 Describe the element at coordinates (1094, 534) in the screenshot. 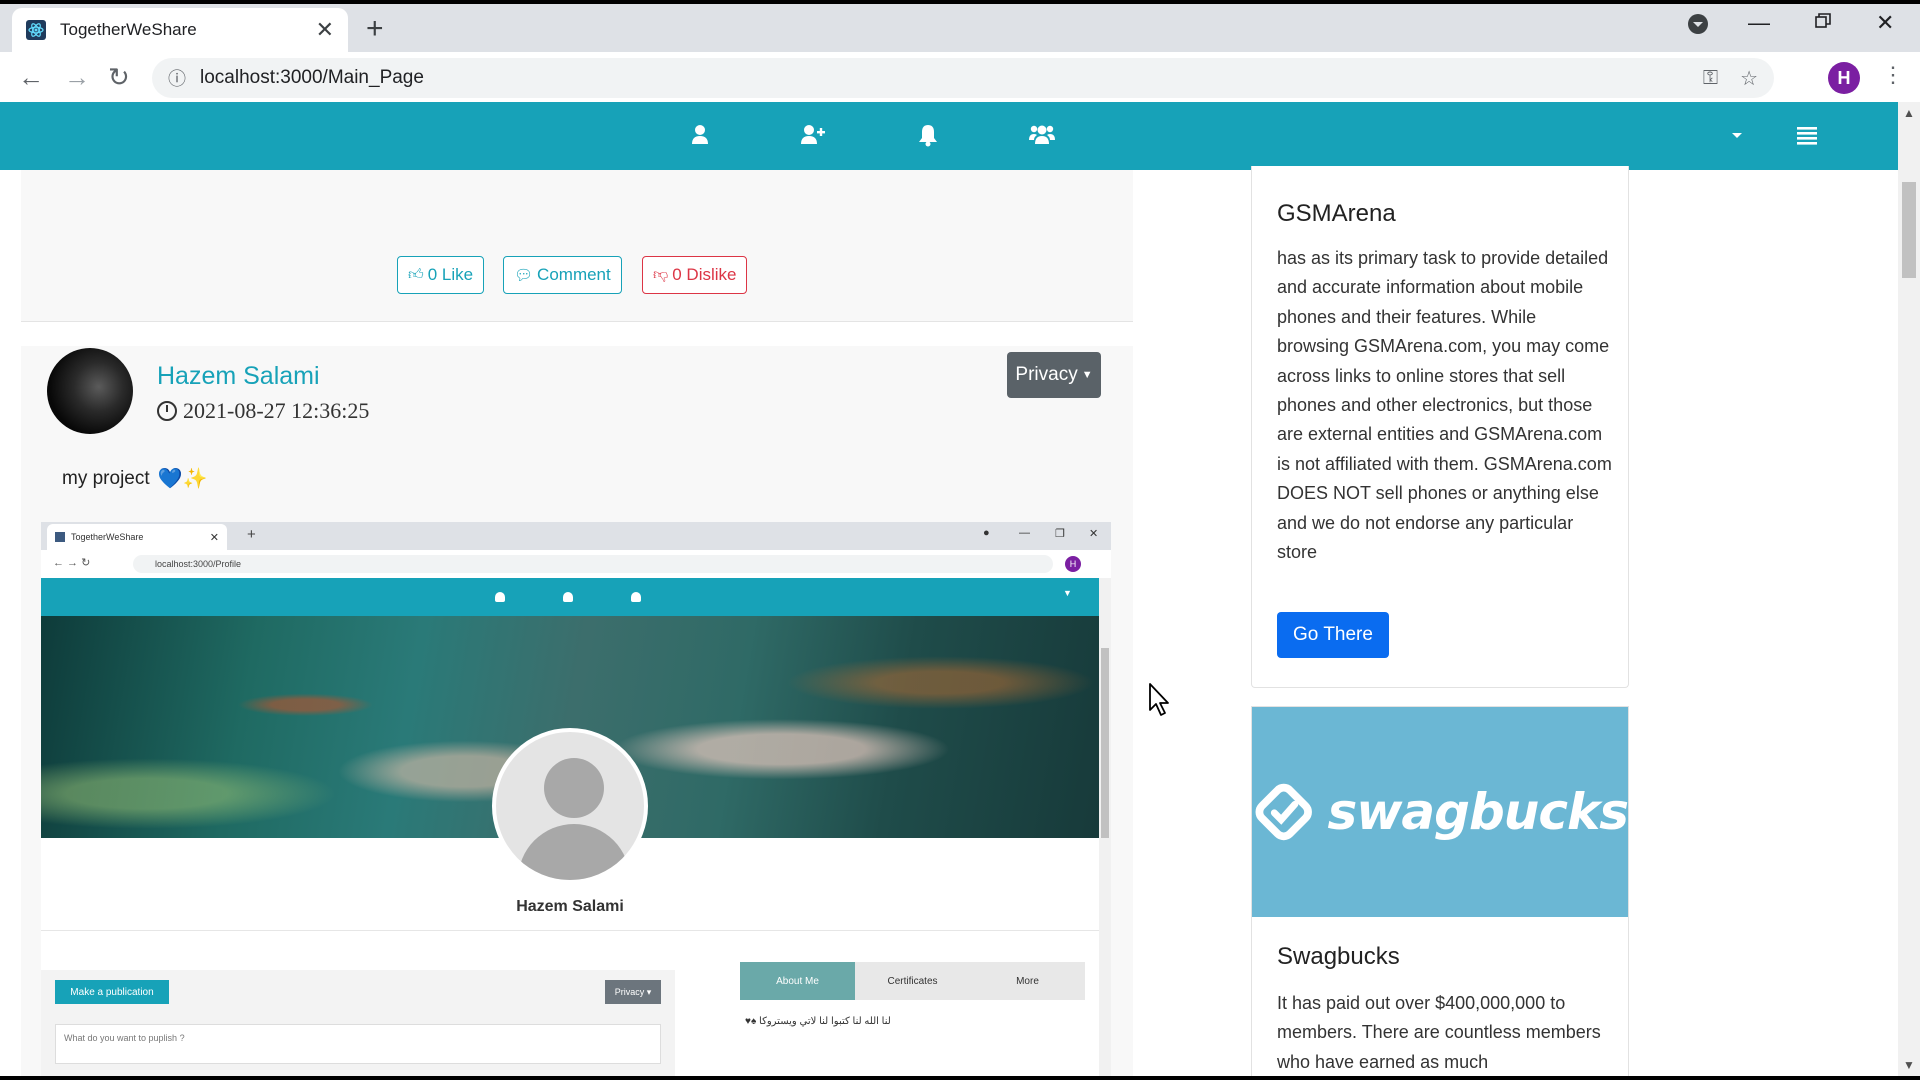

I see `shot-close-window-icon: ✕` at that location.